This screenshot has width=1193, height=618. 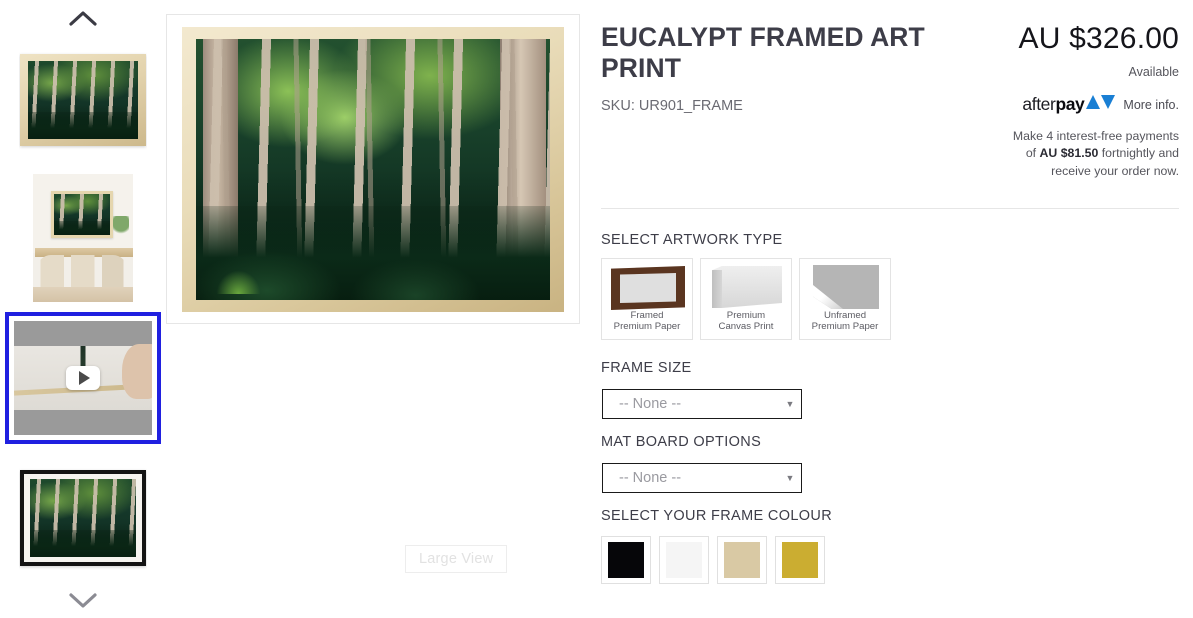 I want to click on swatch-fill-gold, so click(x=800, y=560).